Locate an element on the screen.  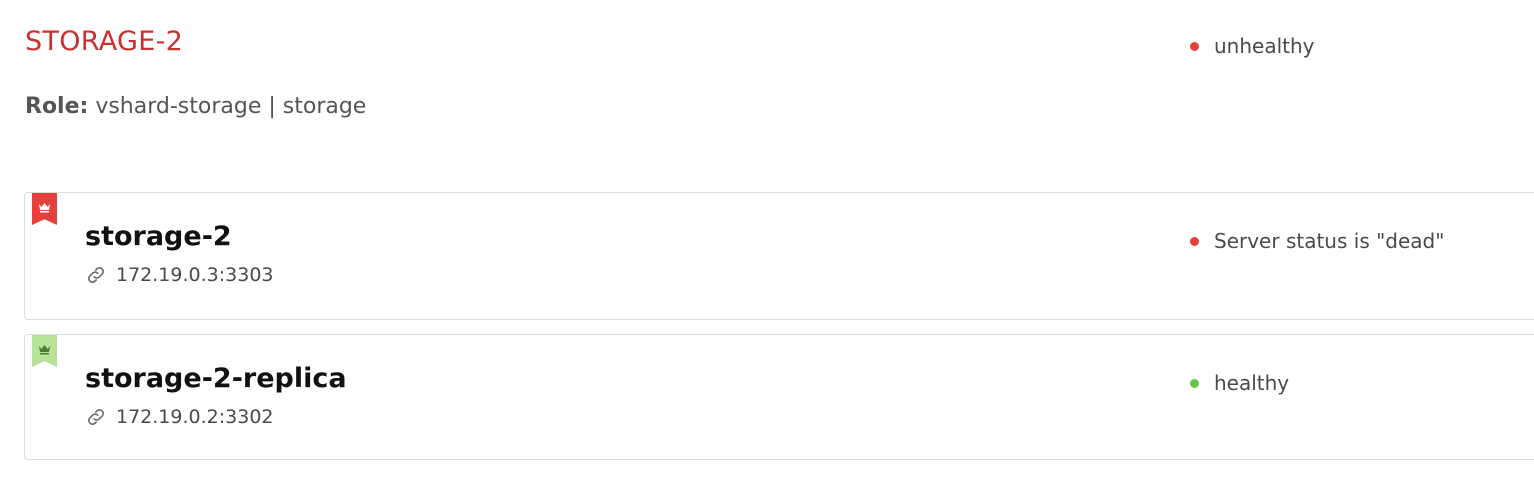
replicaset-status: unhealthy is located at coordinates (1252, 46).